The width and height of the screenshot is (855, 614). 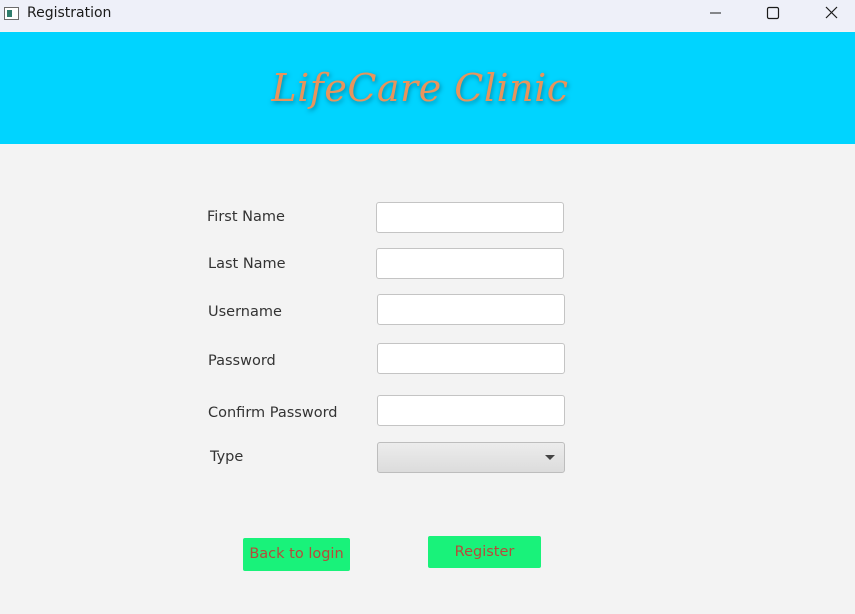 I want to click on confirm-password-field, so click(x=471, y=410).